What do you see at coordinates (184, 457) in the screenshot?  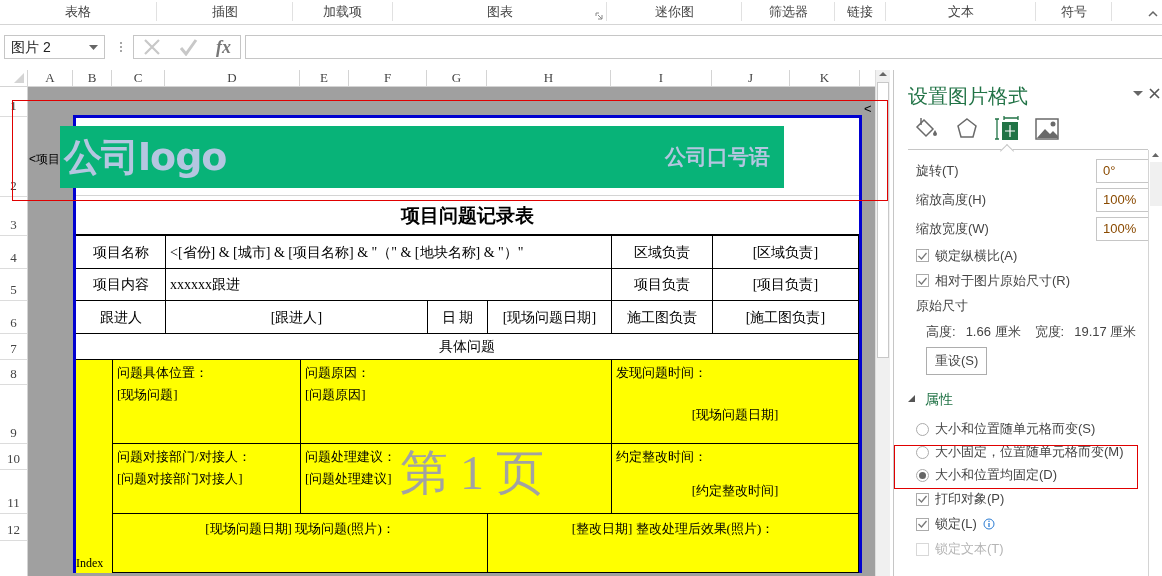 I see `cell-label: 问题对接部门/对接人：` at bounding box center [184, 457].